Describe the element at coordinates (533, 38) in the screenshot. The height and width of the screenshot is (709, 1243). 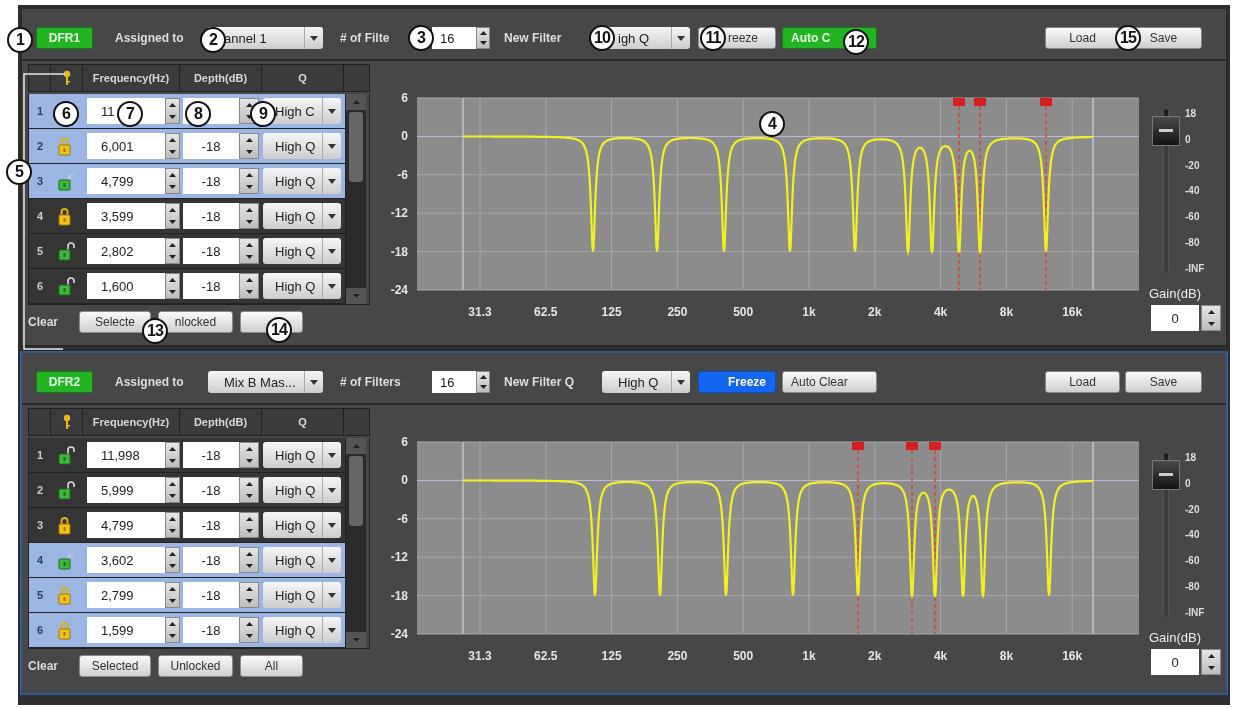
I see `new-filter-q-label: New Filter` at that location.